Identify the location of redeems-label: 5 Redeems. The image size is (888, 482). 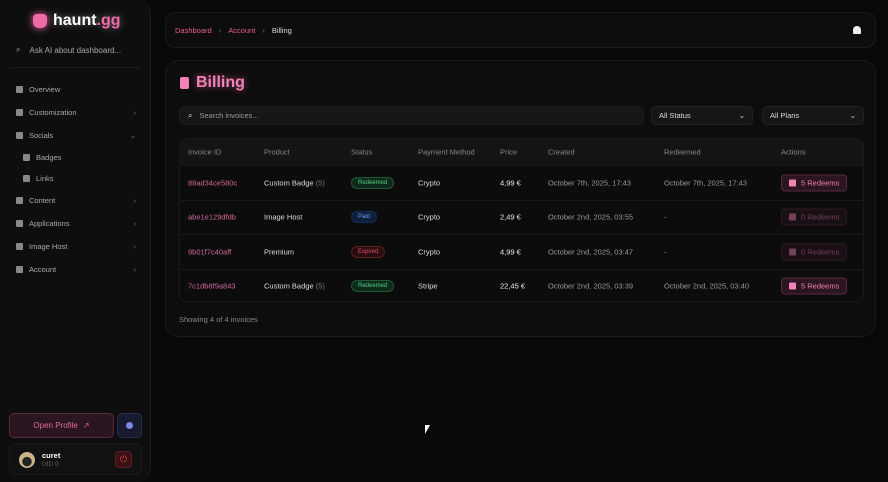
(820, 286).